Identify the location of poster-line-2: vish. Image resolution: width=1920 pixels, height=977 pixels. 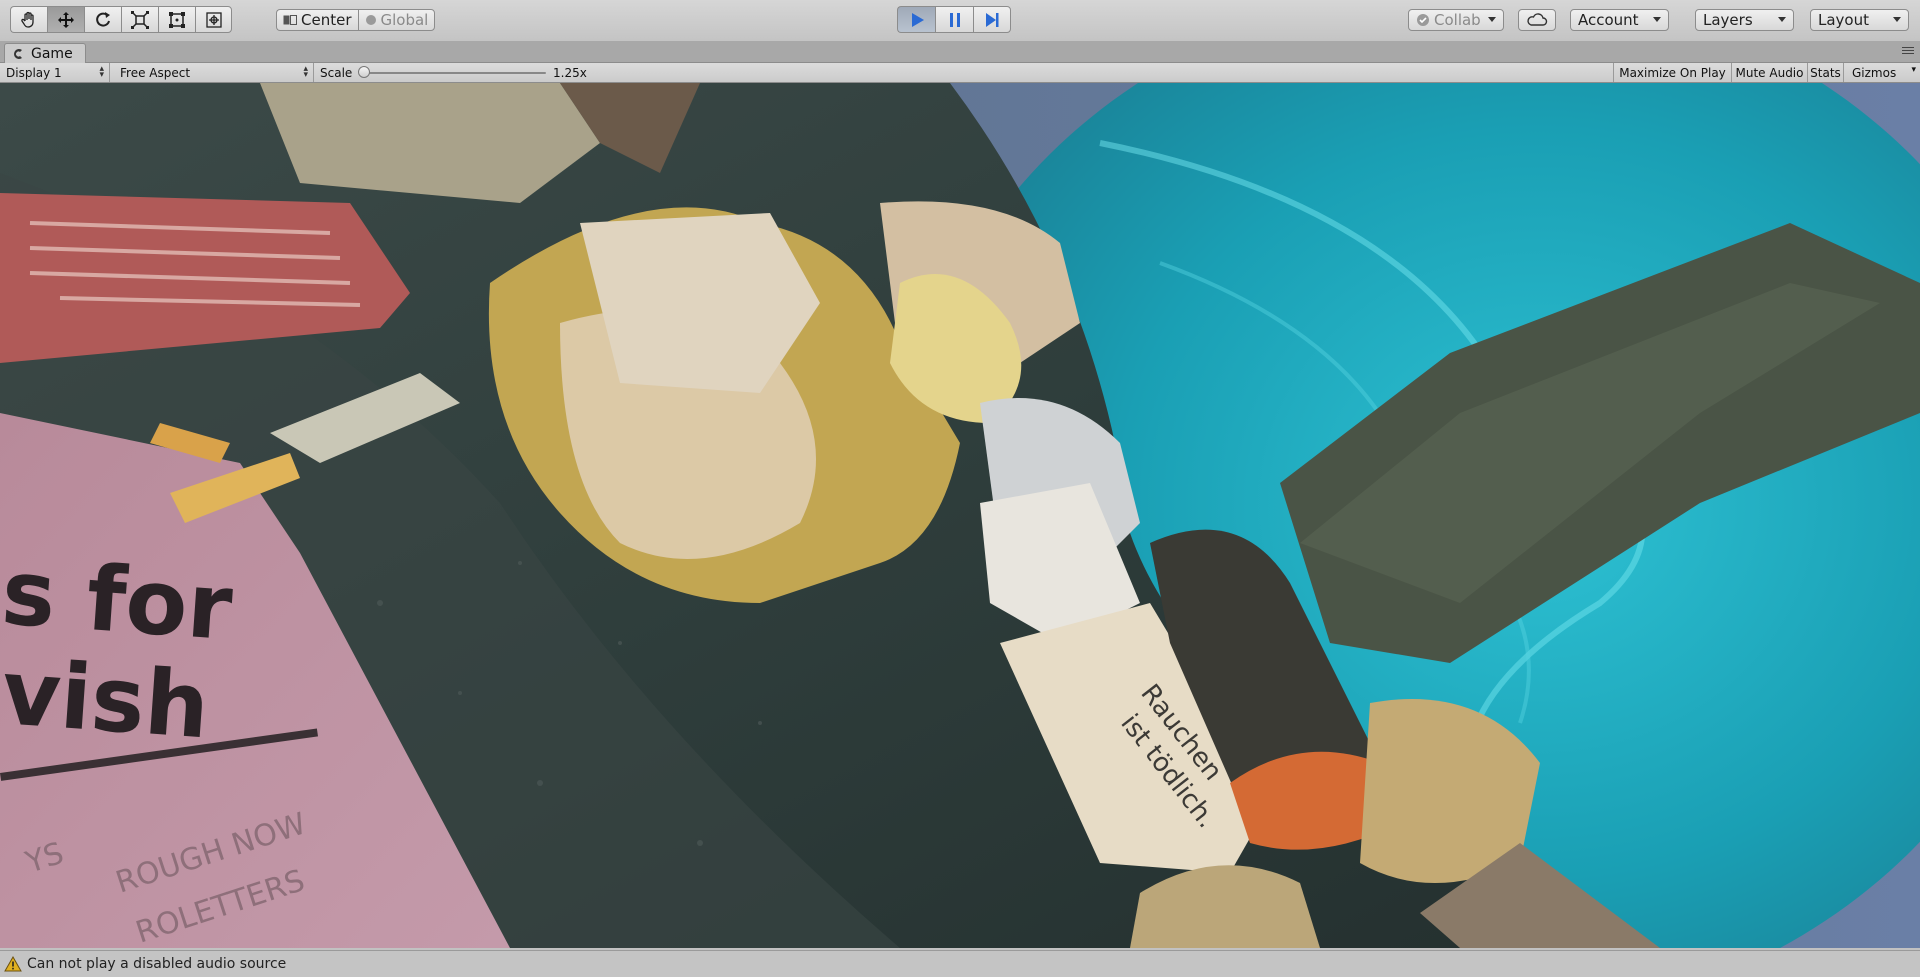
(106, 699).